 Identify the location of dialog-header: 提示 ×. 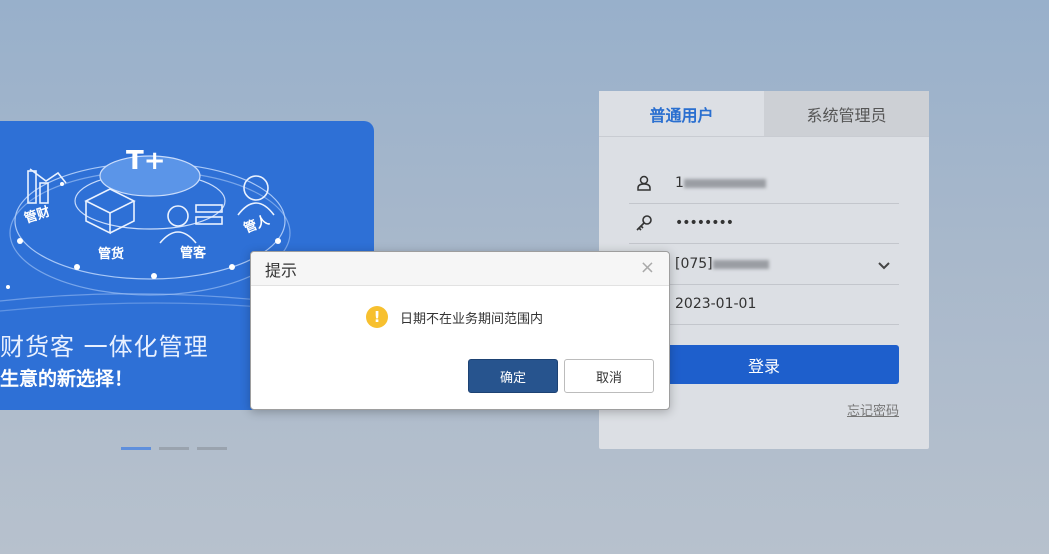
(460, 269).